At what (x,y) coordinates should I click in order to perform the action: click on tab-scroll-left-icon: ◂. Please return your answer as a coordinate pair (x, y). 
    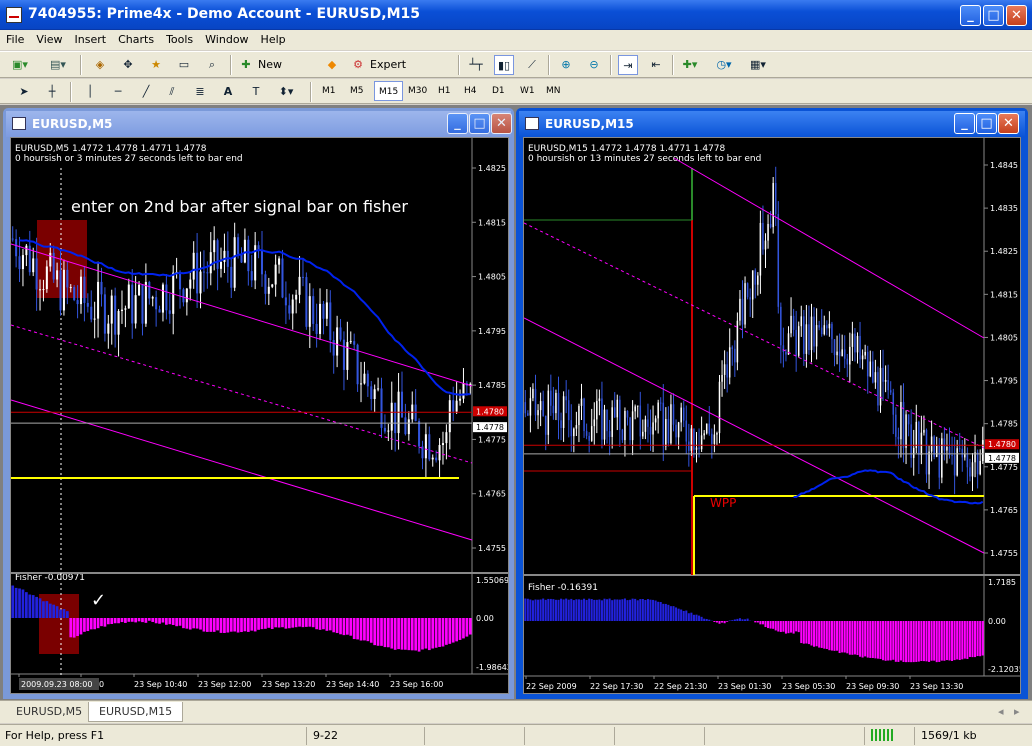
    Looking at the image, I should click on (1001, 711).